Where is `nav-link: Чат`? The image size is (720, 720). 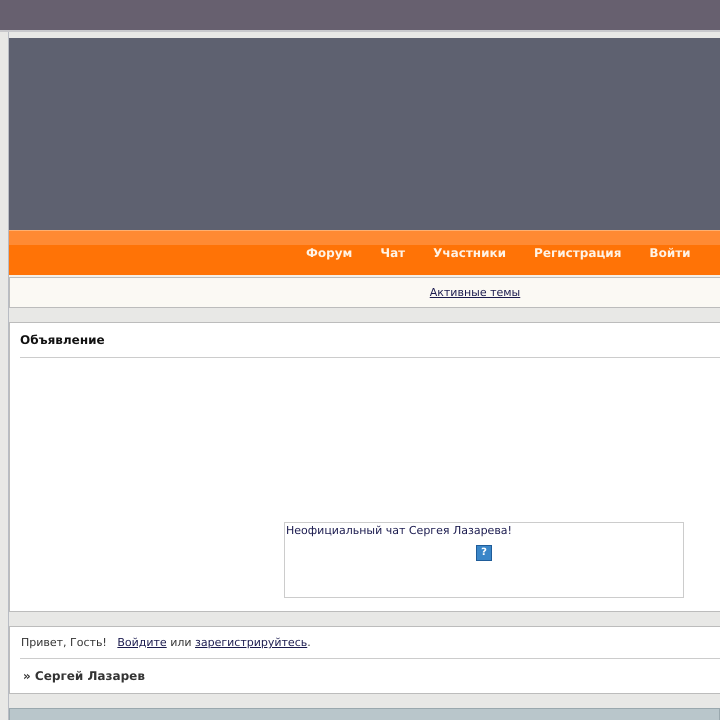
nav-link: Чат is located at coordinates (393, 253).